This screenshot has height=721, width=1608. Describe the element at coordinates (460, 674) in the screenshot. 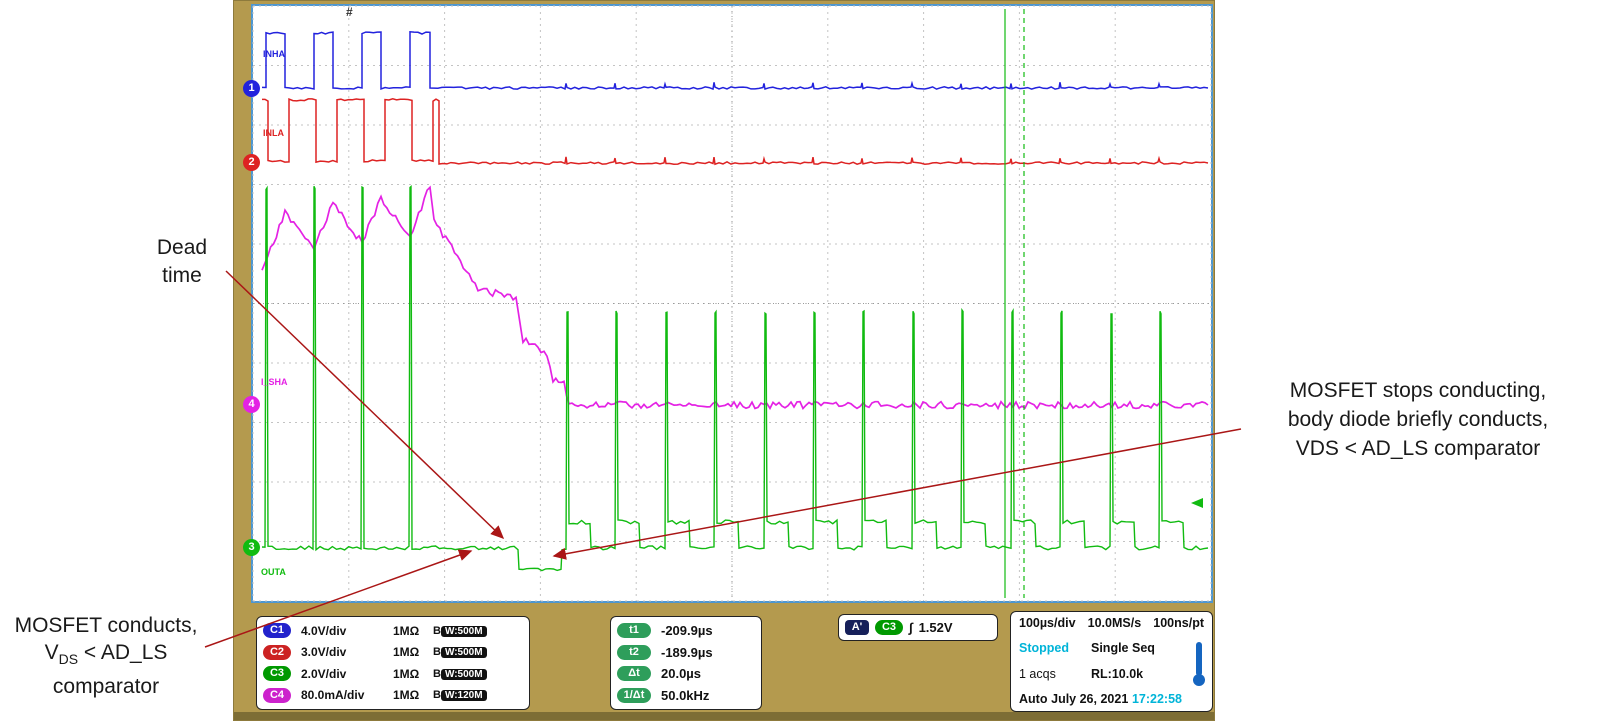

I see `c3-bandwidth: B W:500M` at that location.